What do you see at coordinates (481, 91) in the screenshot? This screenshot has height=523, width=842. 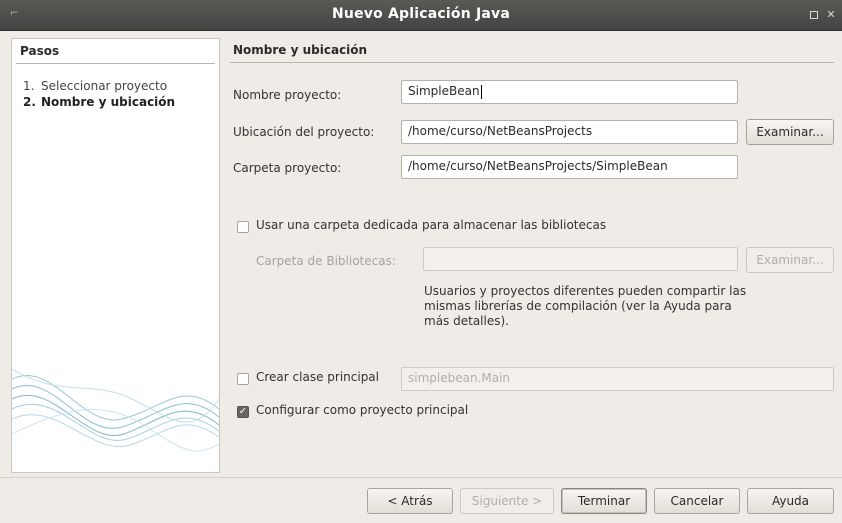 I see `text-caret` at bounding box center [481, 91].